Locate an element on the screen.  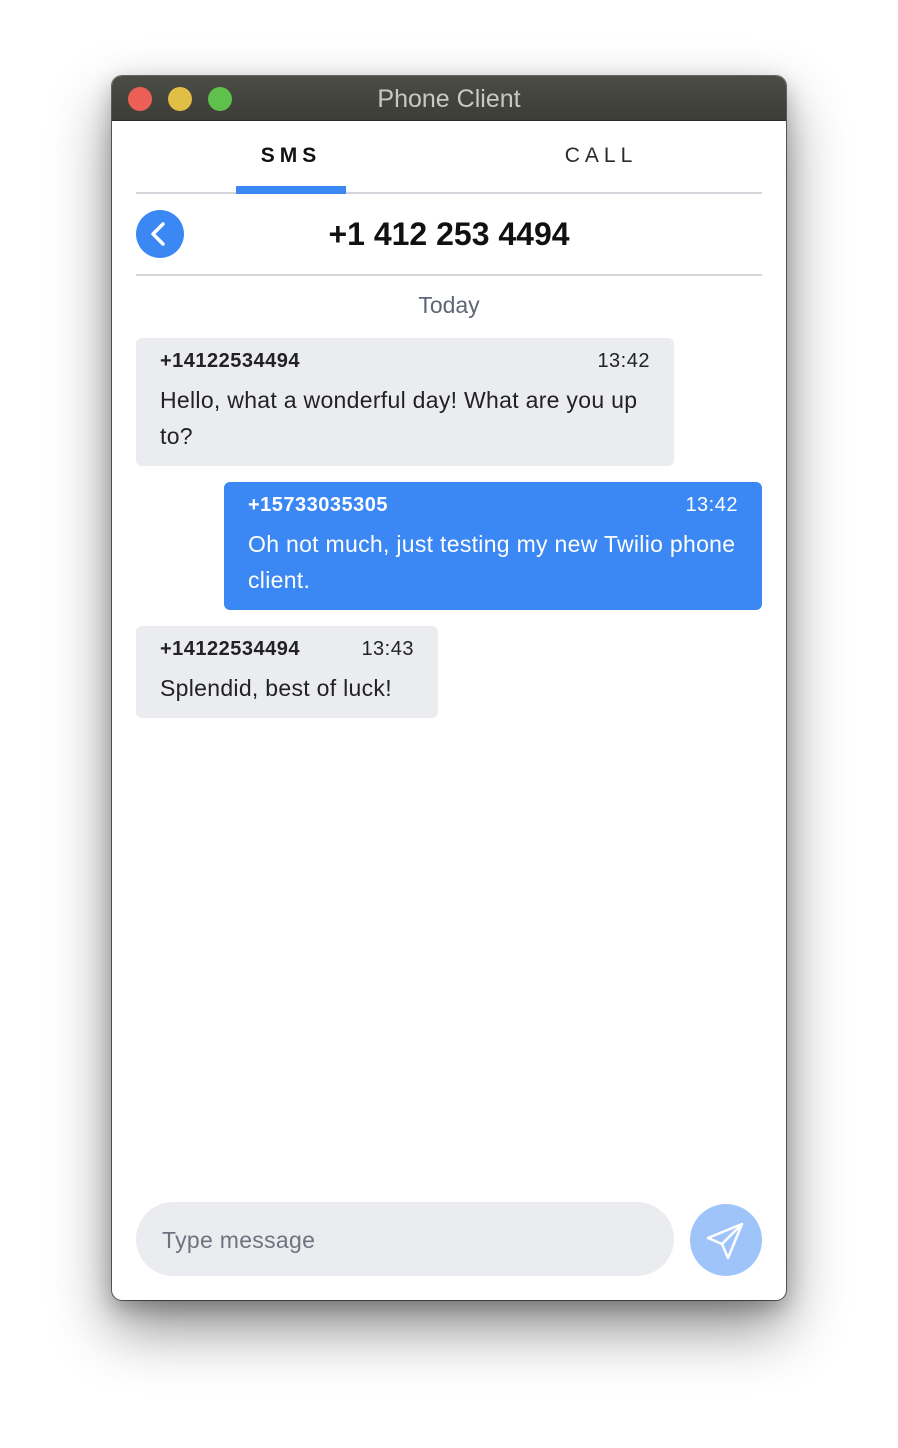
paper-plane-icon is located at coordinates (725, 1241).